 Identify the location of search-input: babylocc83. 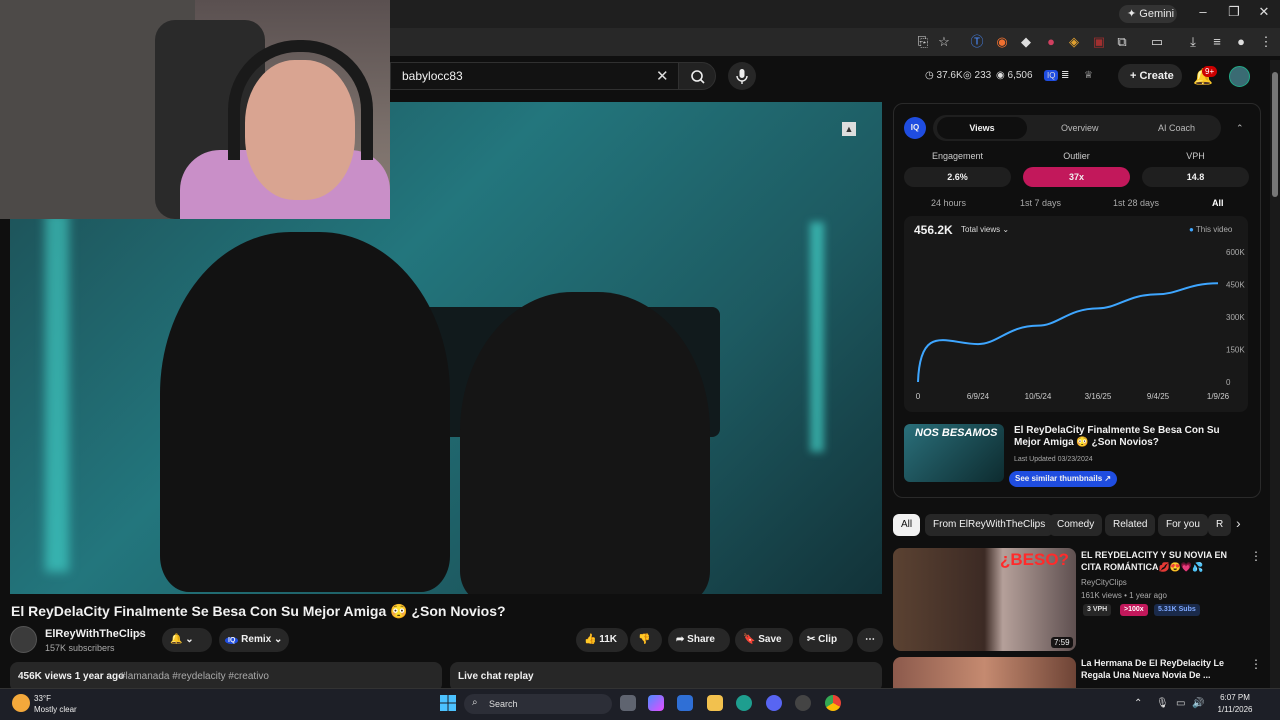
(432, 76).